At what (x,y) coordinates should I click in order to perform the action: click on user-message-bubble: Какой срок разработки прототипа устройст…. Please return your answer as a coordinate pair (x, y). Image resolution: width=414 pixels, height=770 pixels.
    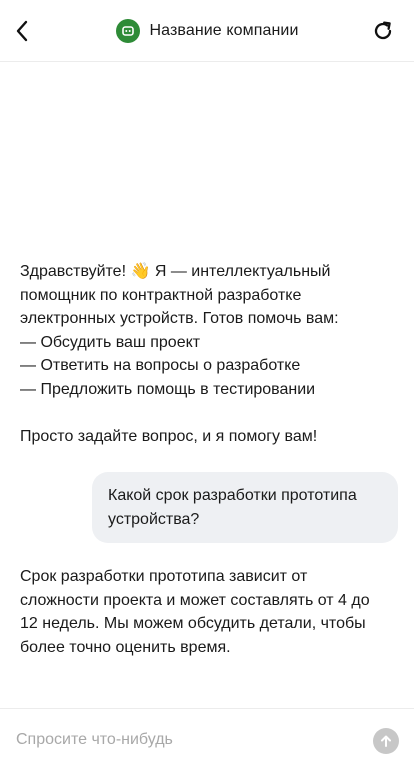
    Looking at the image, I should click on (245, 507).